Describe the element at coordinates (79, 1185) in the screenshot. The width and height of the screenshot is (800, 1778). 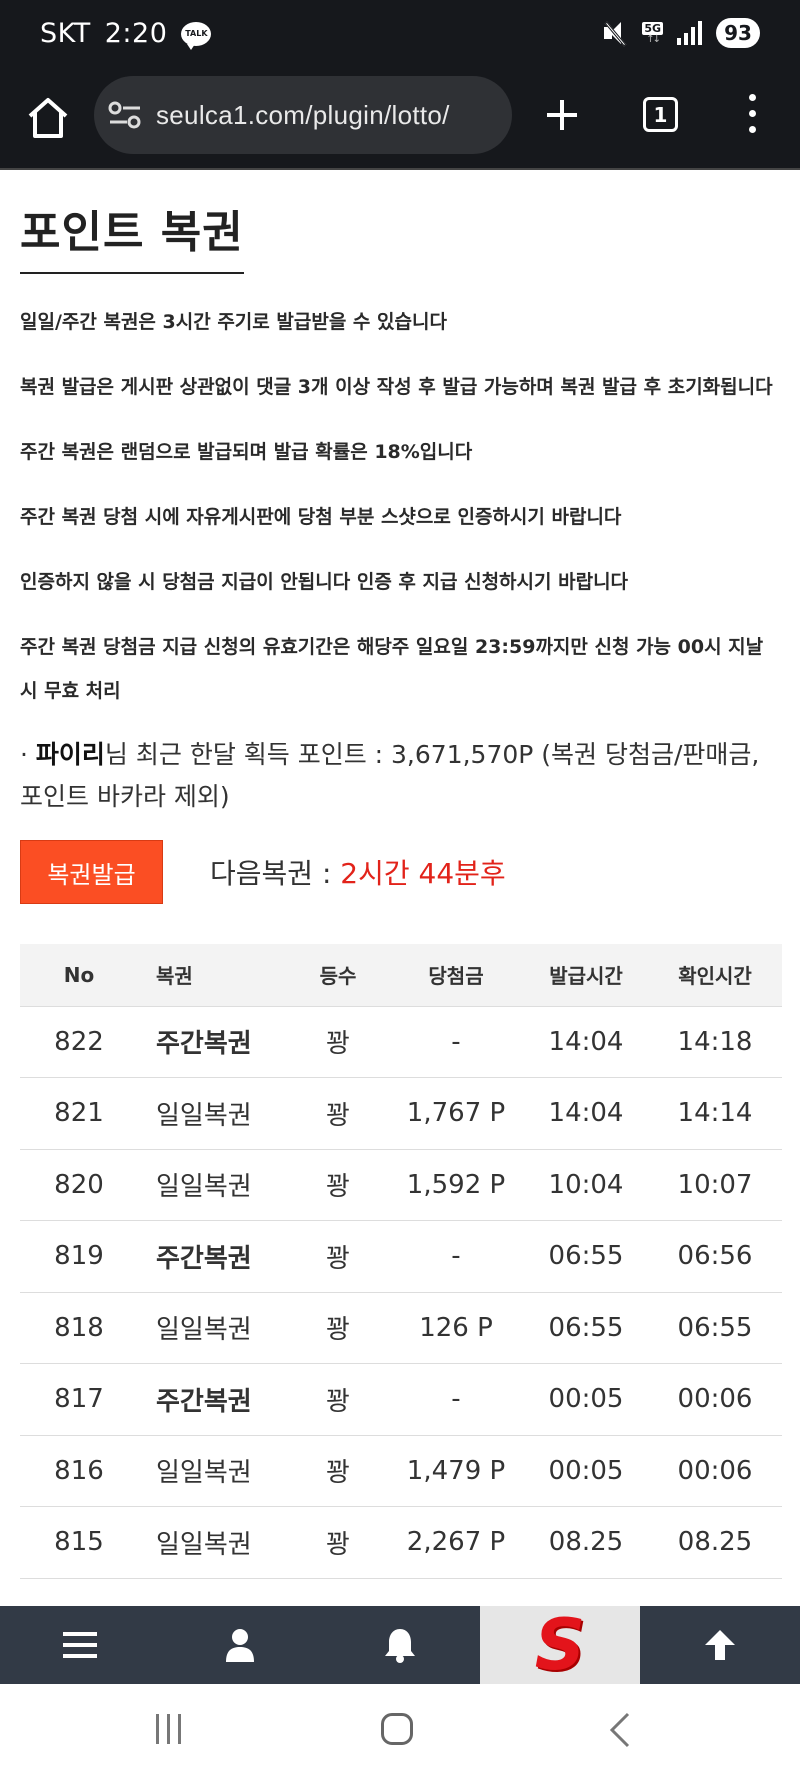
I see `cell-no: 820` at that location.